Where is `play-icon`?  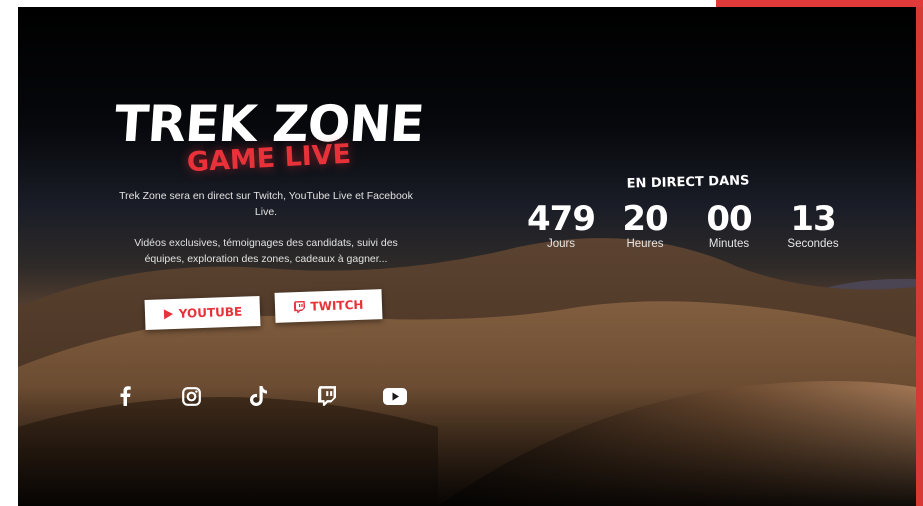 play-icon is located at coordinates (168, 314).